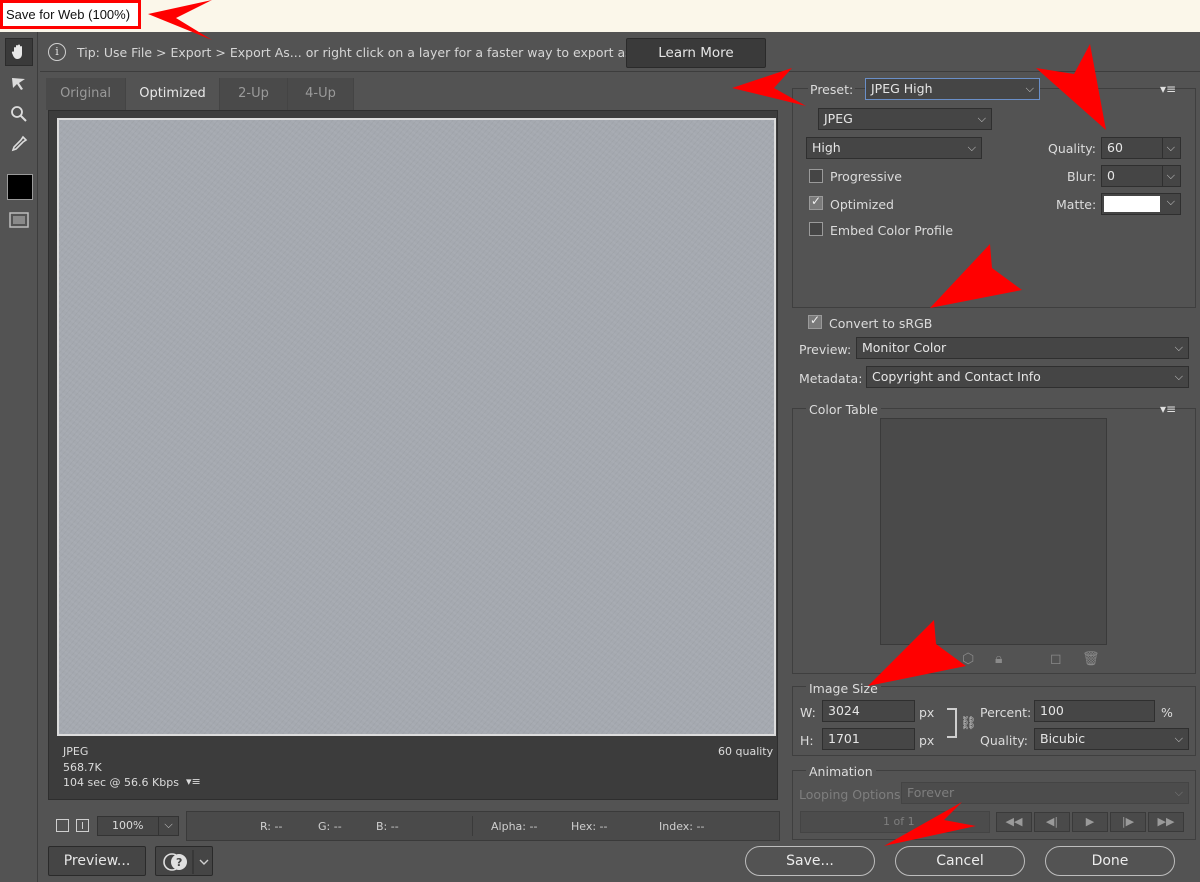 The width and height of the screenshot is (1200, 882). I want to click on device-preview-icon: ?, so click(186, 862).